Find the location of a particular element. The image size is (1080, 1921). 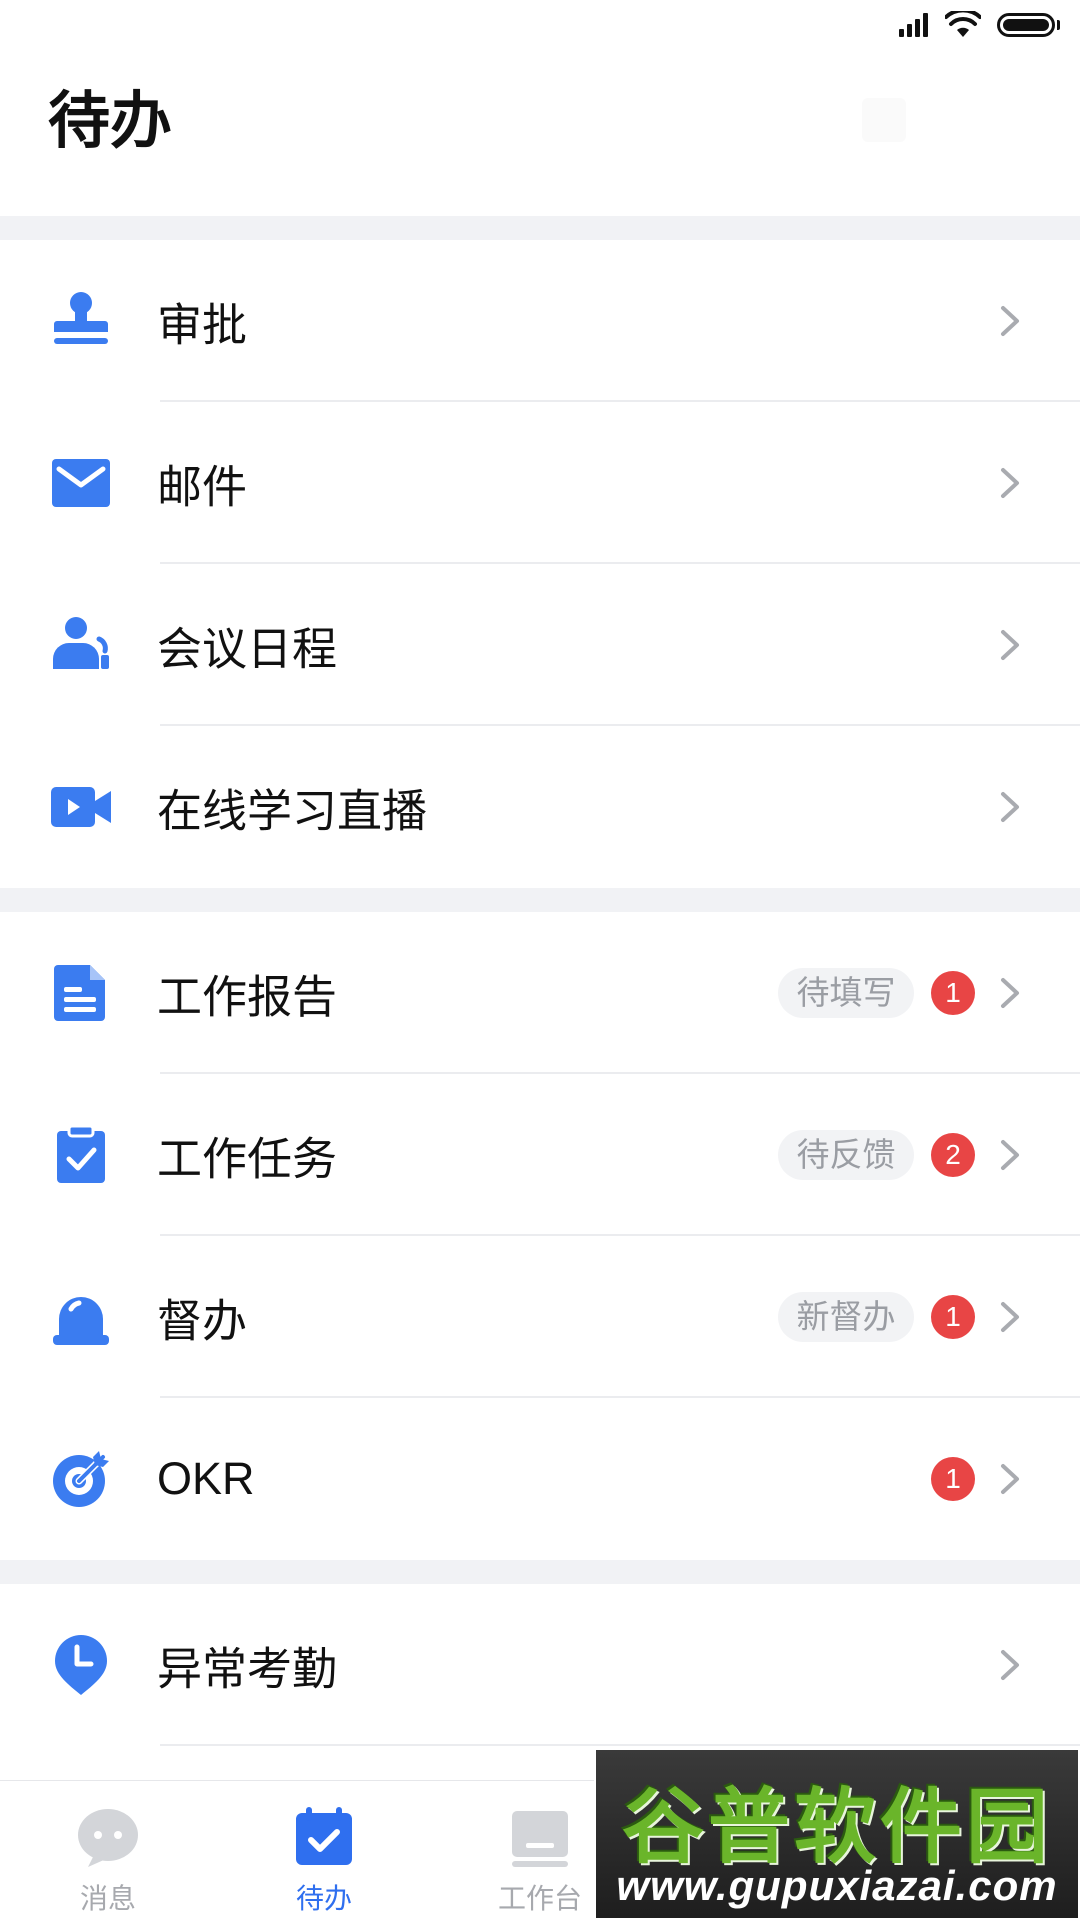

target-icon is located at coordinates (81, 1479).